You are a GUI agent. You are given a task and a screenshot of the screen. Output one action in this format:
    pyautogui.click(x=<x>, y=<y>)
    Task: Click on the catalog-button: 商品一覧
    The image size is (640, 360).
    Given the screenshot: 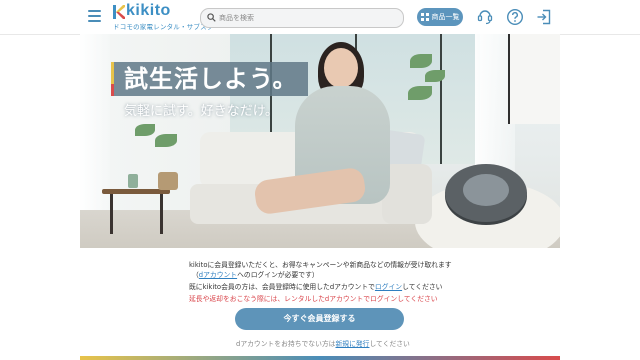 What is the action you would take?
    pyautogui.click(x=440, y=17)
    